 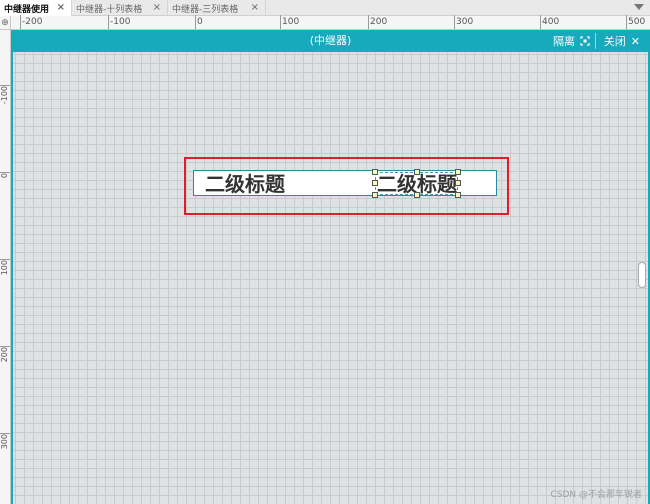 I want to click on repeater-item-heading: 二级标题, so click(x=245, y=184).